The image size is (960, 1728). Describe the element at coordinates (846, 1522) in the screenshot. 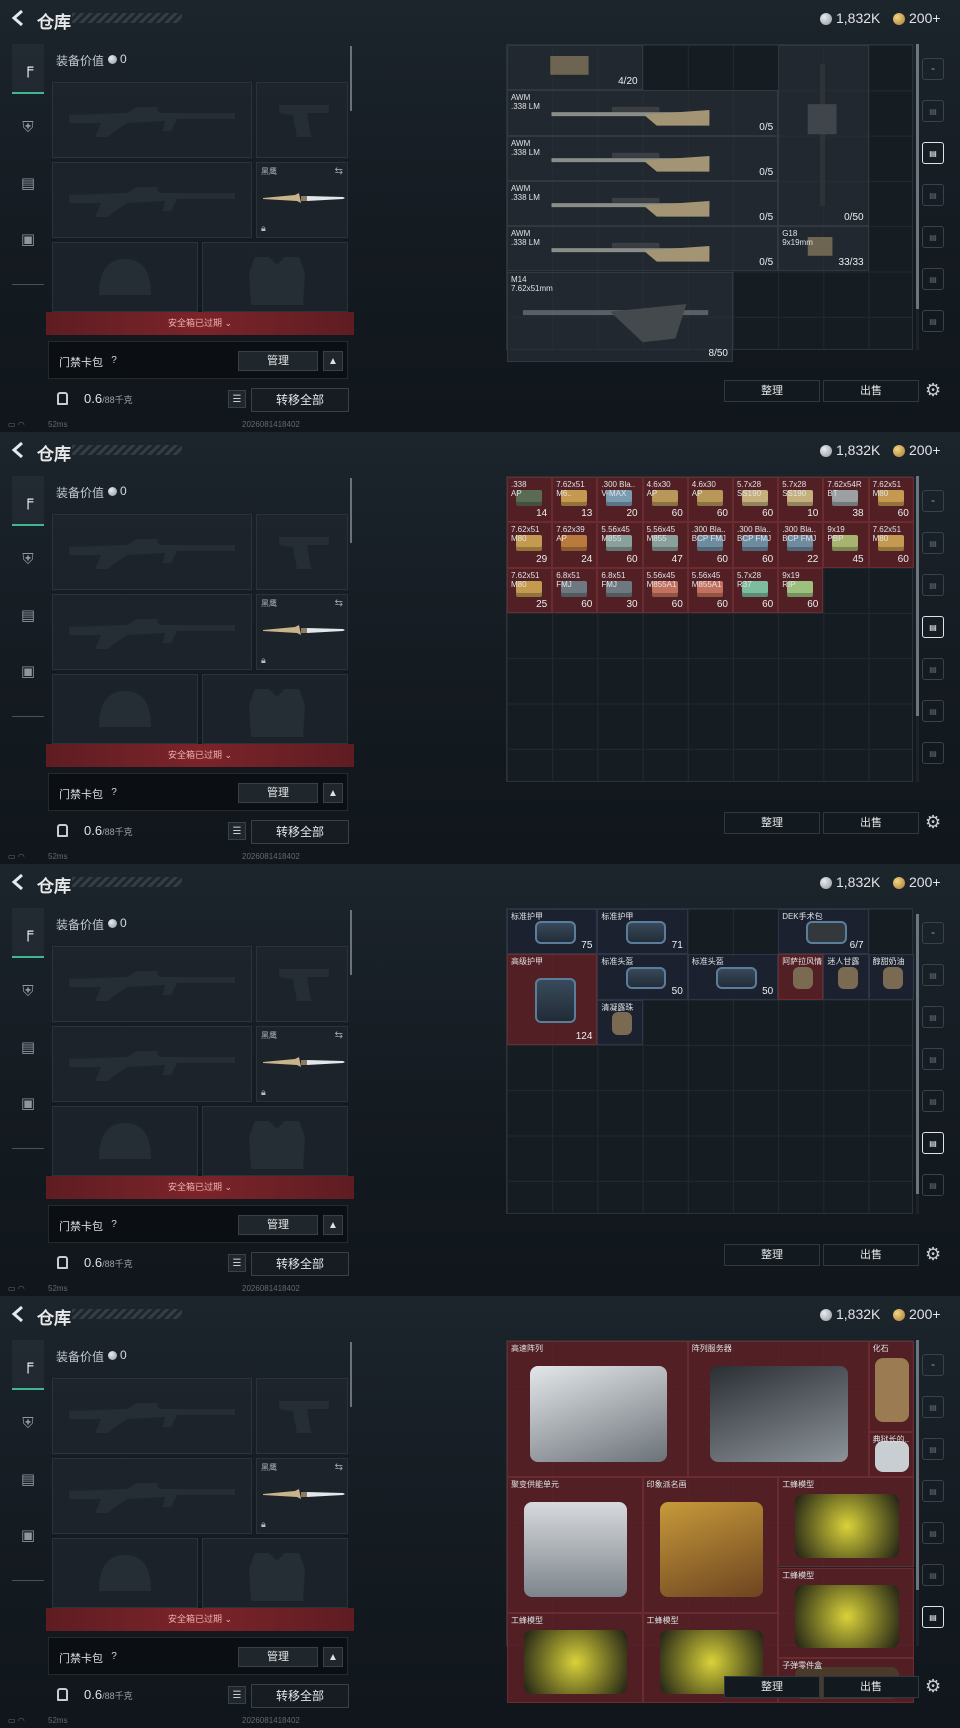

I see `storage-item: 工蜂模型` at that location.